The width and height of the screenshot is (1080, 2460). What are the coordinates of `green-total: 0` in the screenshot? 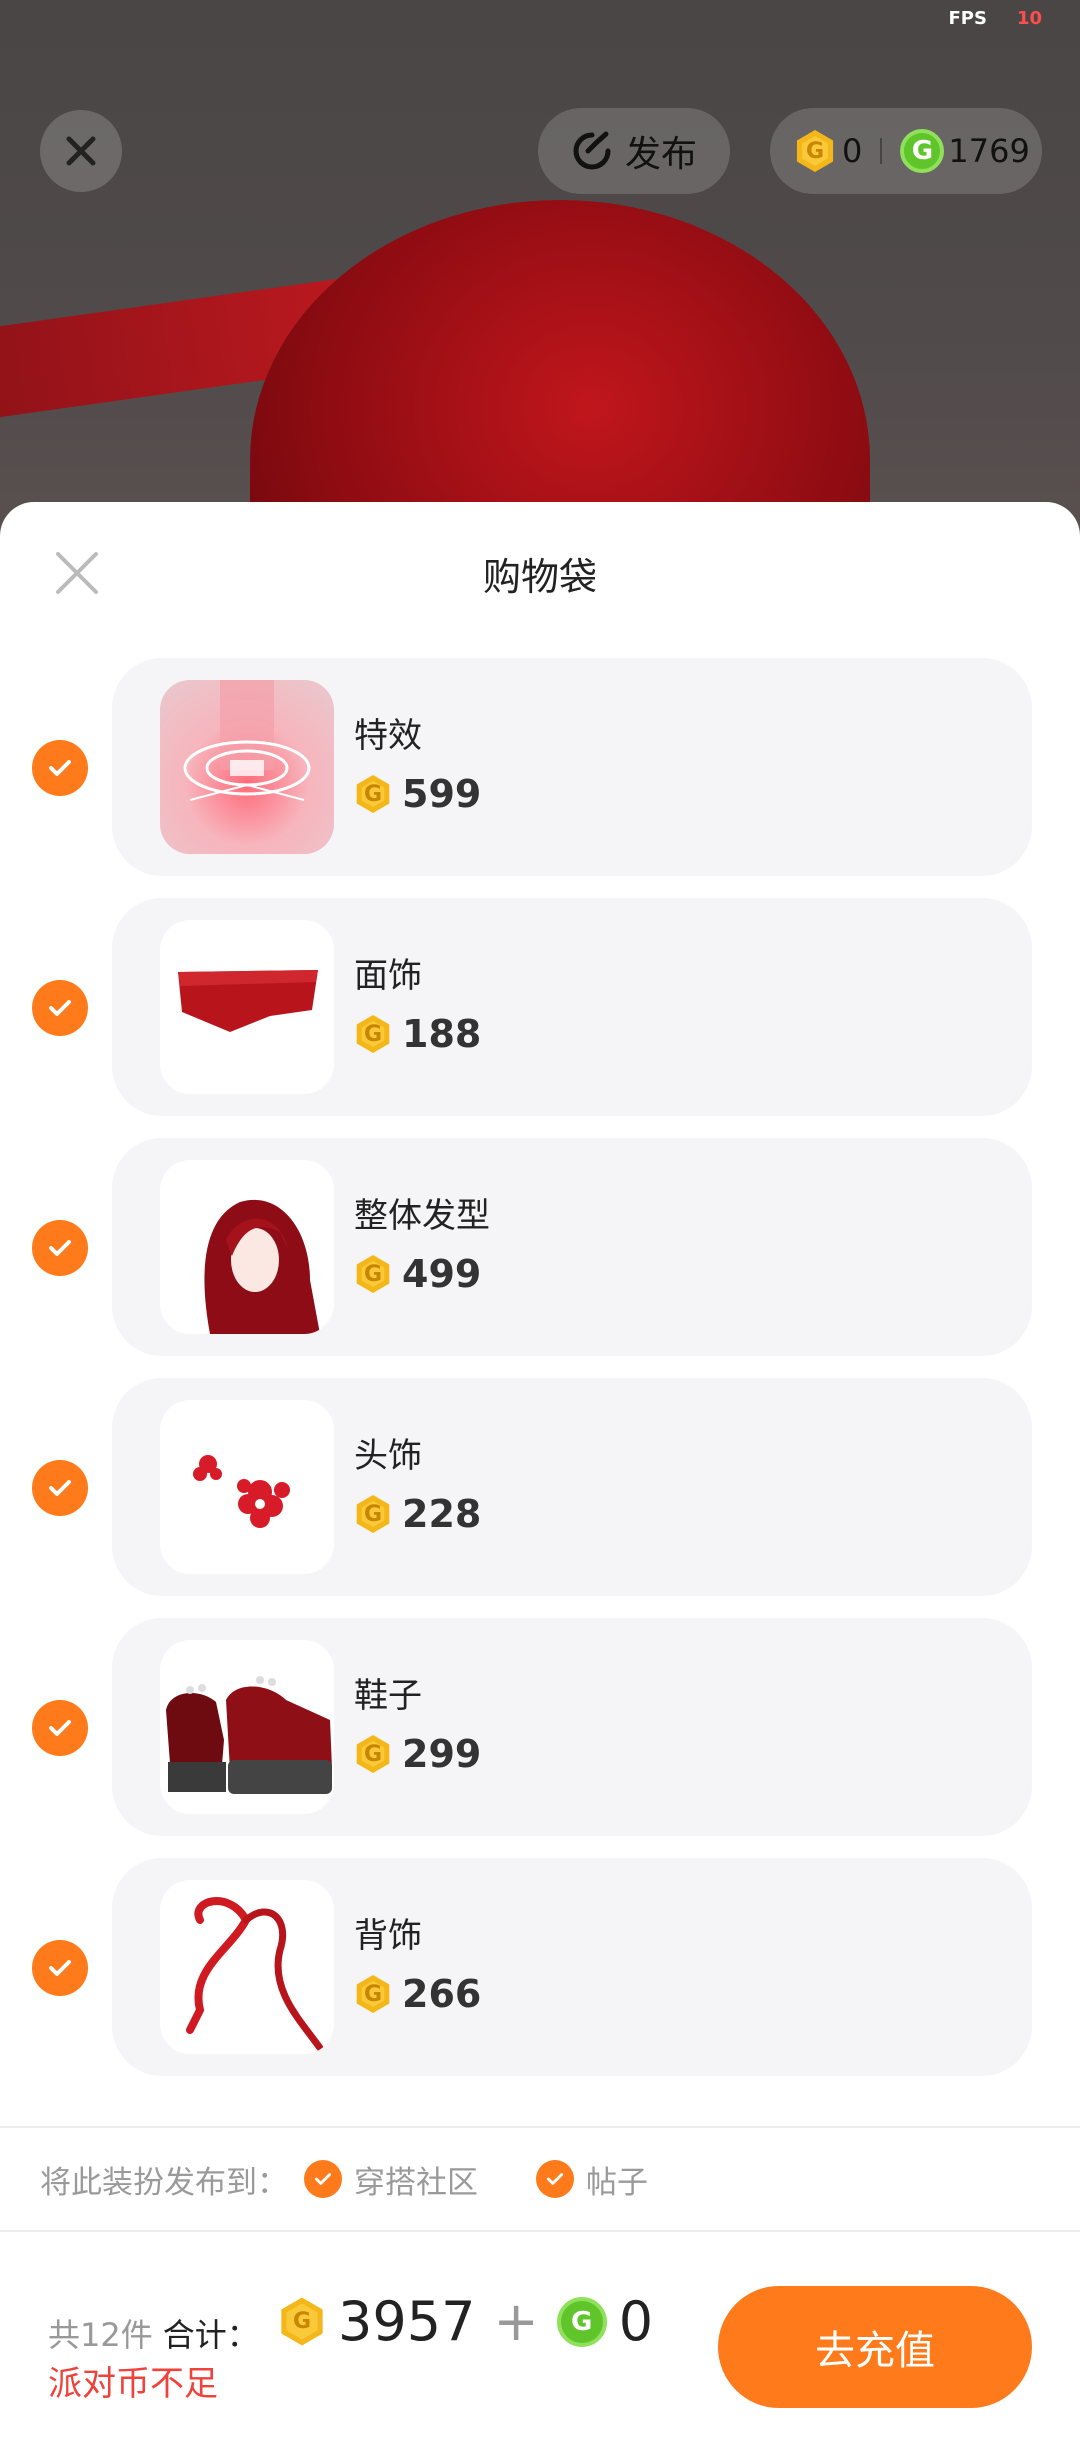 It's located at (636, 2321).